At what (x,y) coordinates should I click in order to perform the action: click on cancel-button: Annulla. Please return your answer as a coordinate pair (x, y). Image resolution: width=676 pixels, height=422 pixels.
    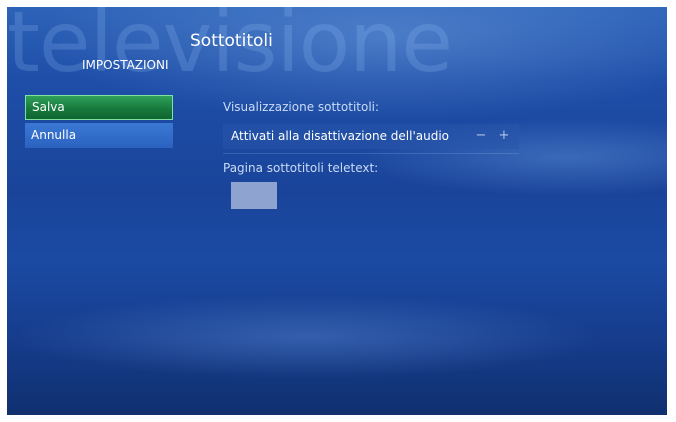
    Looking at the image, I should click on (99, 135).